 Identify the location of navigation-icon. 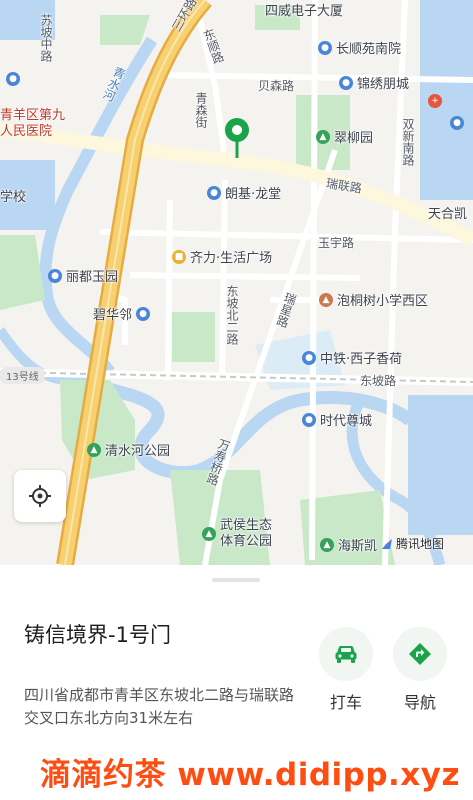
(420, 654).